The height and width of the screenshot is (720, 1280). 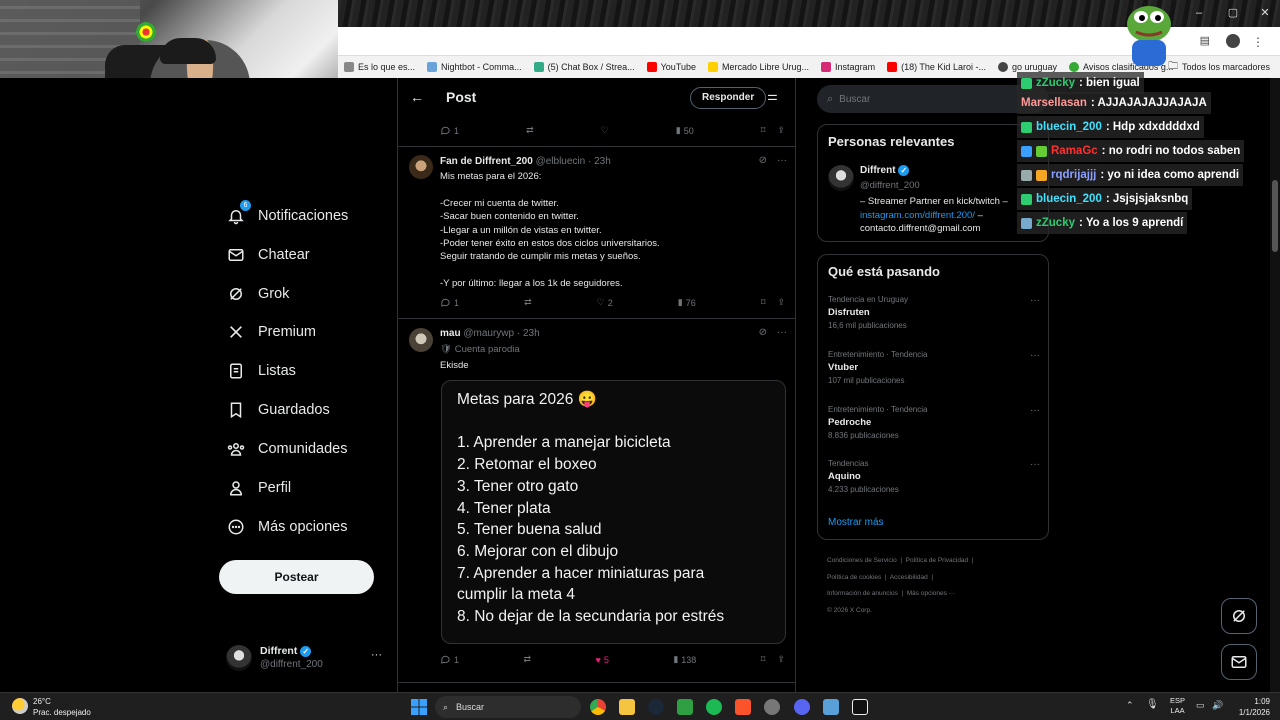 What do you see at coordinates (296, 577) in the screenshot?
I see `post-button: Postear` at bounding box center [296, 577].